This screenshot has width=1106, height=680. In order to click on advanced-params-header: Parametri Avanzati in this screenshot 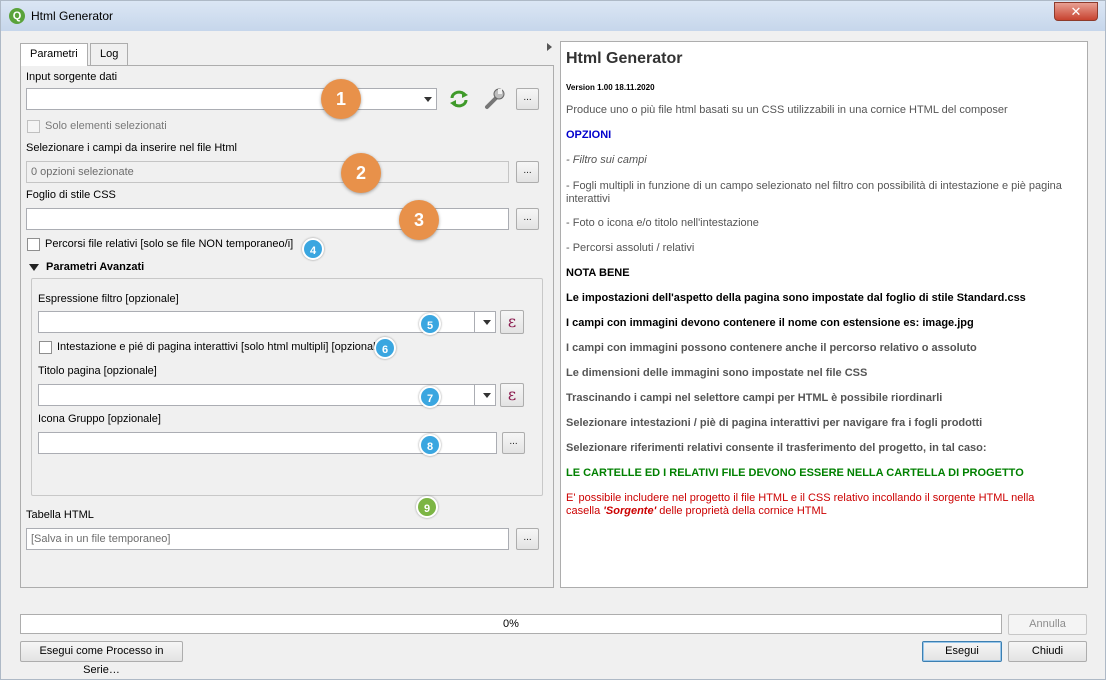, I will do `click(95, 267)`.